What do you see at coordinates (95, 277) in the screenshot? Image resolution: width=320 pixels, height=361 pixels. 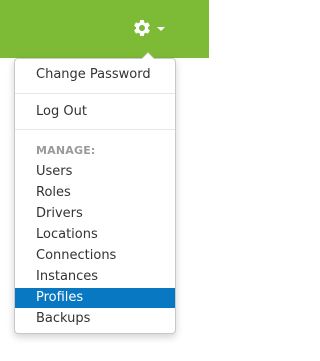 I see `menu-item-instances: Instances` at bounding box center [95, 277].